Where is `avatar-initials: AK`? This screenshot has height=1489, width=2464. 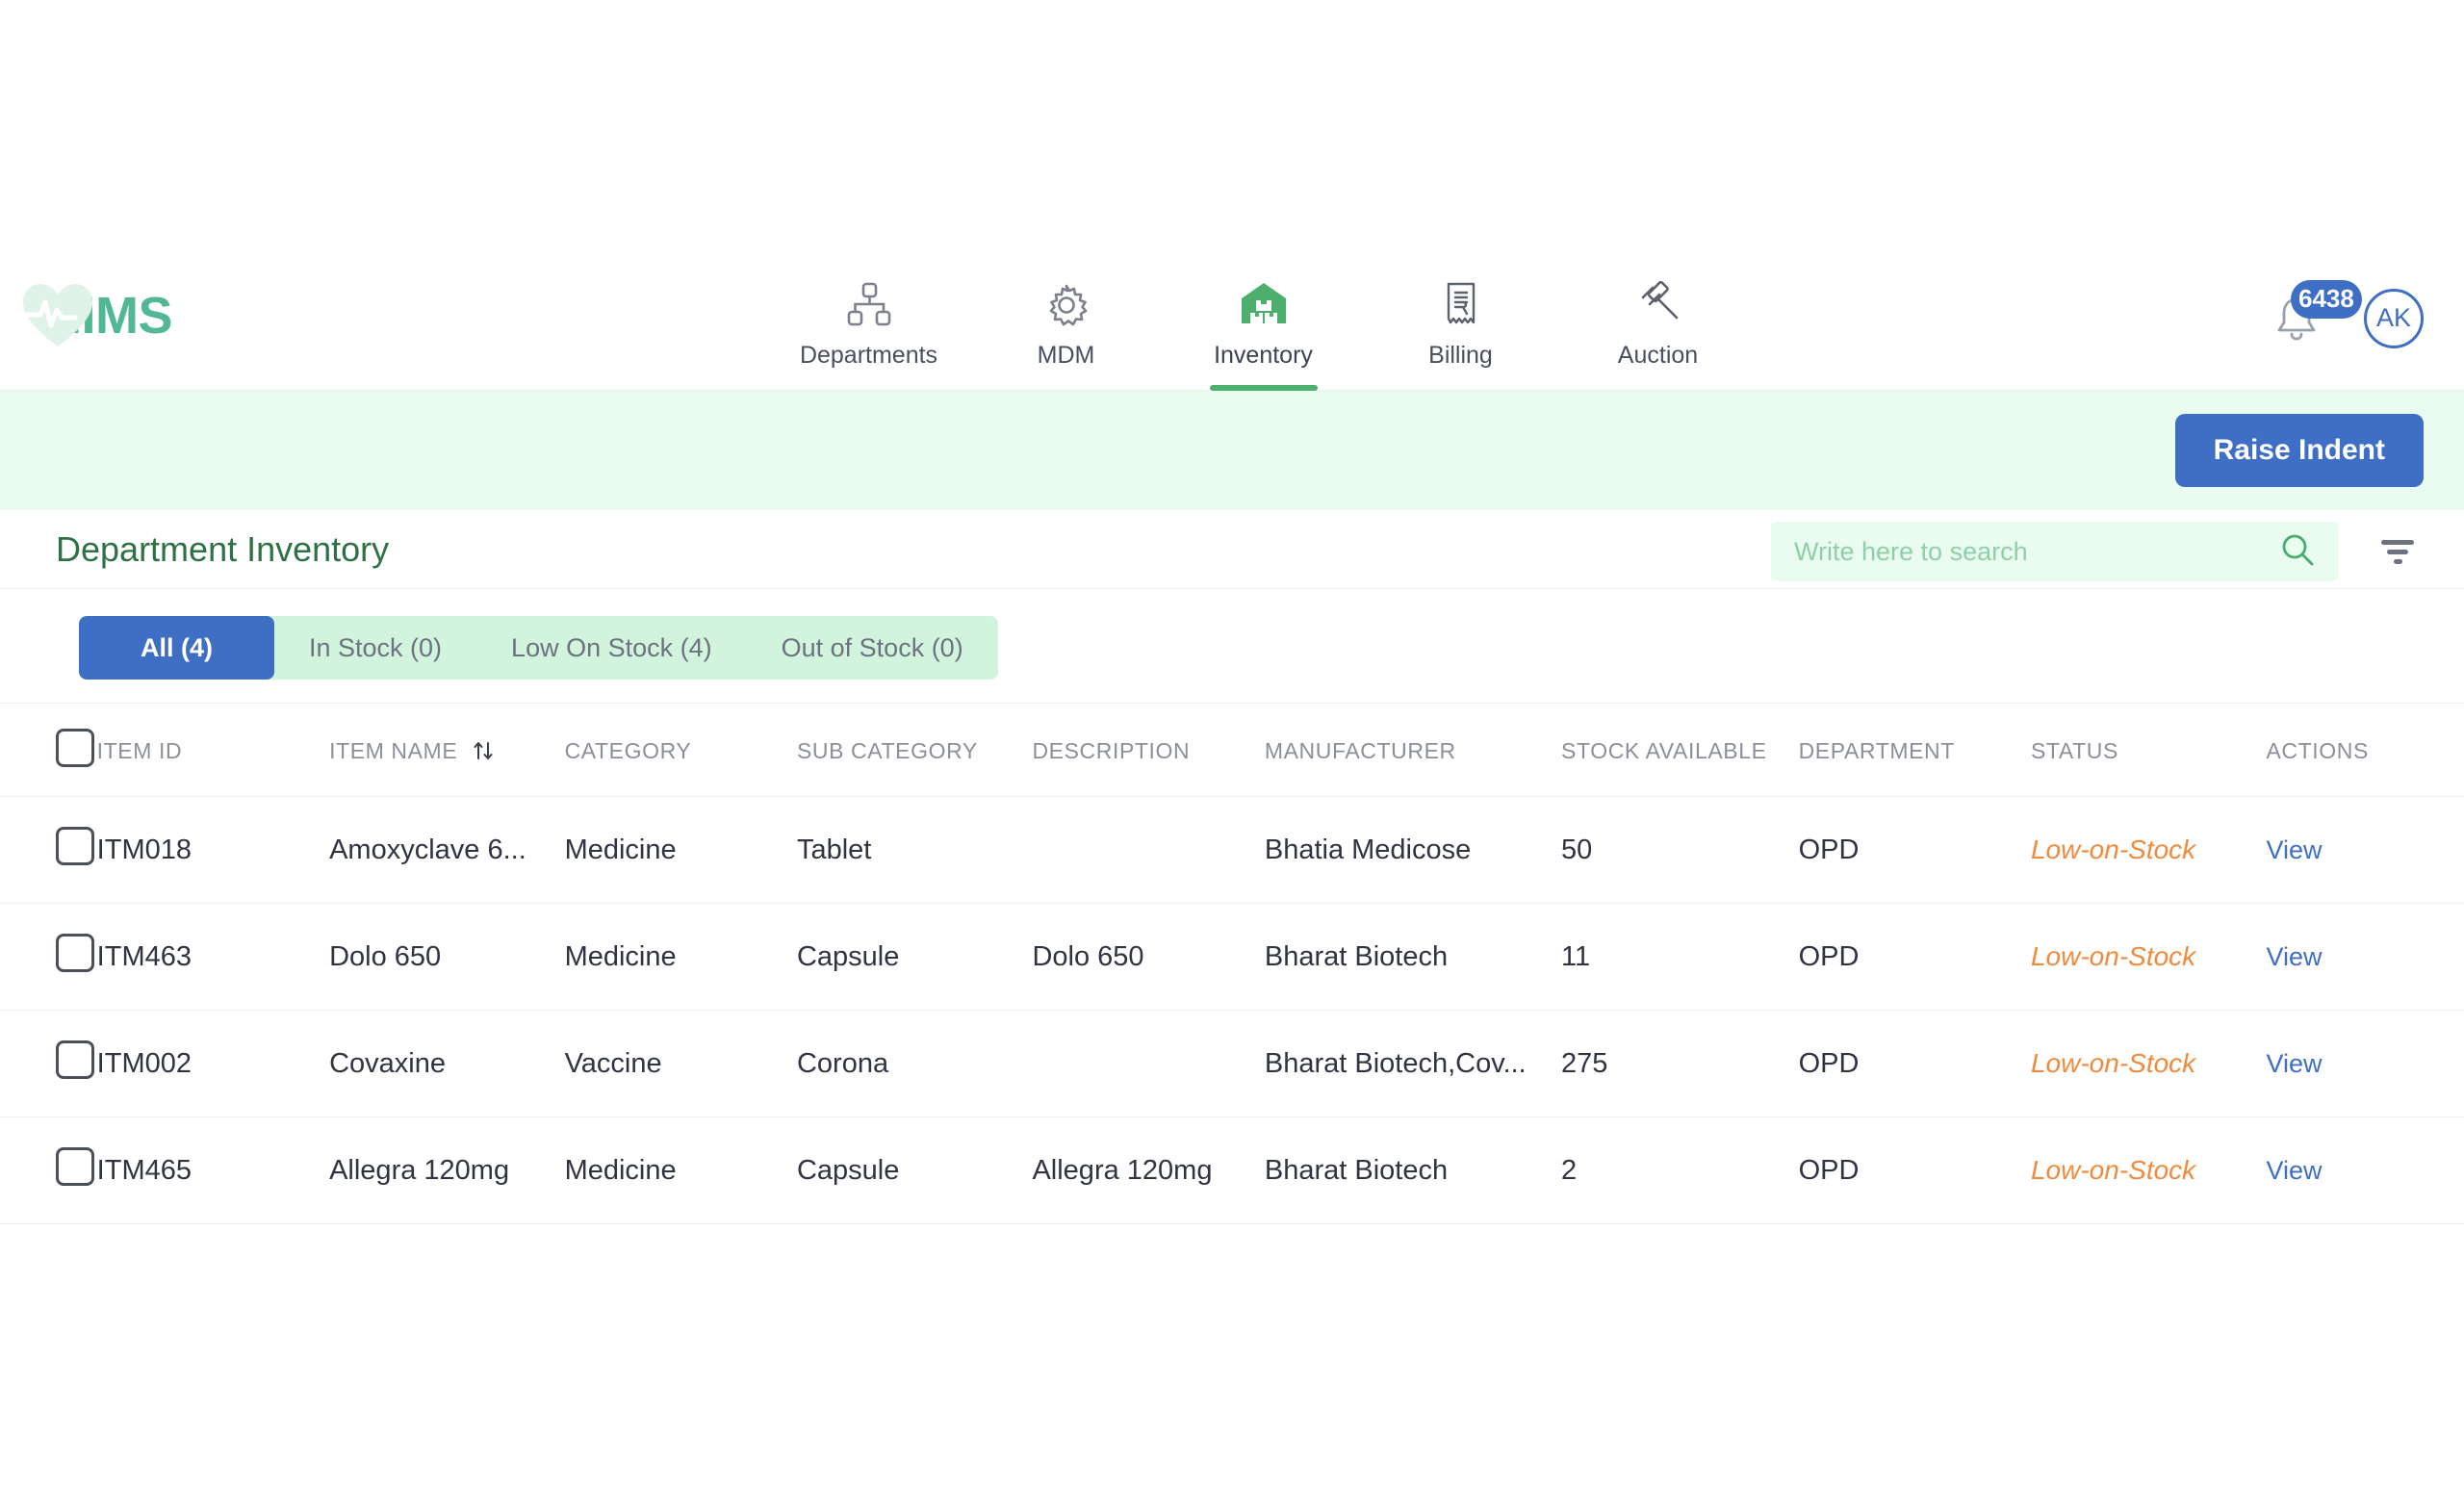
avatar-initials: AK is located at coordinates (2393, 317).